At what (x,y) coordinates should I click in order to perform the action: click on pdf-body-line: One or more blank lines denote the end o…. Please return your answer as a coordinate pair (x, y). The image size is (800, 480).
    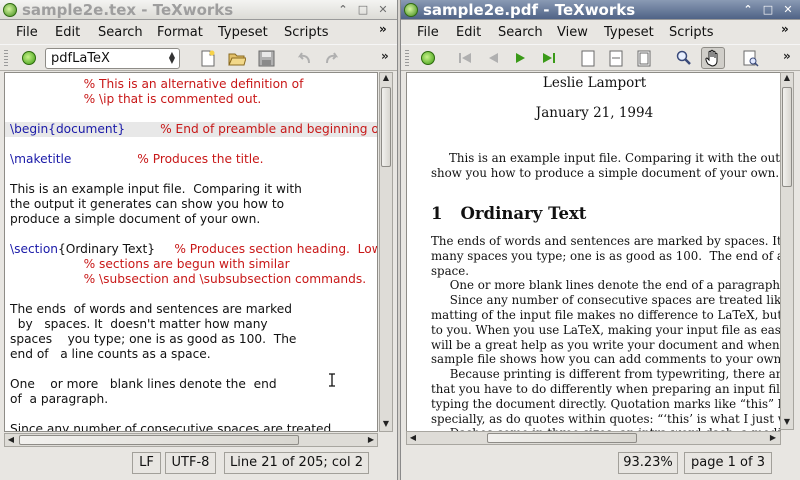
    Looking at the image, I should click on (606, 285).